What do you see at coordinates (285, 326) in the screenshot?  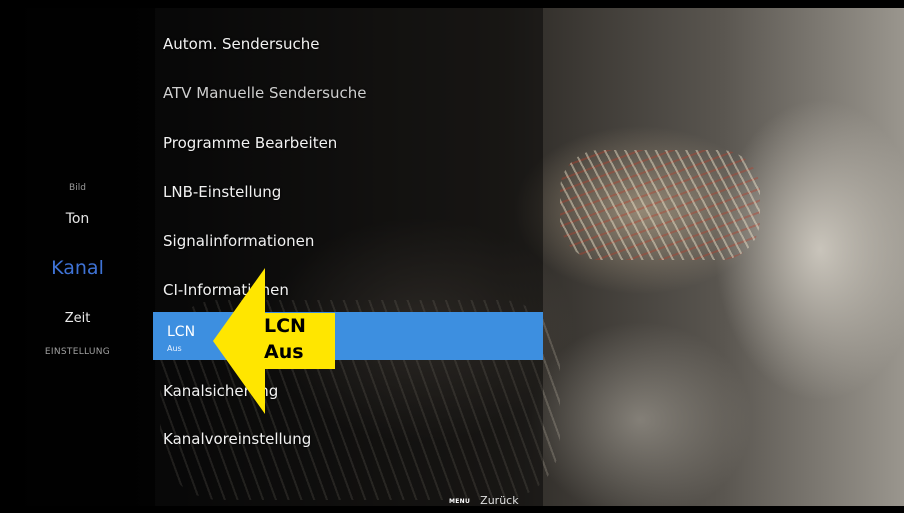 I see `annotation-line-1: LCN` at bounding box center [285, 326].